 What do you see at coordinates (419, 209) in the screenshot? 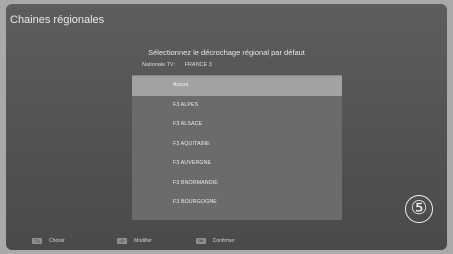
I see `step-number-badge: ⑤` at bounding box center [419, 209].